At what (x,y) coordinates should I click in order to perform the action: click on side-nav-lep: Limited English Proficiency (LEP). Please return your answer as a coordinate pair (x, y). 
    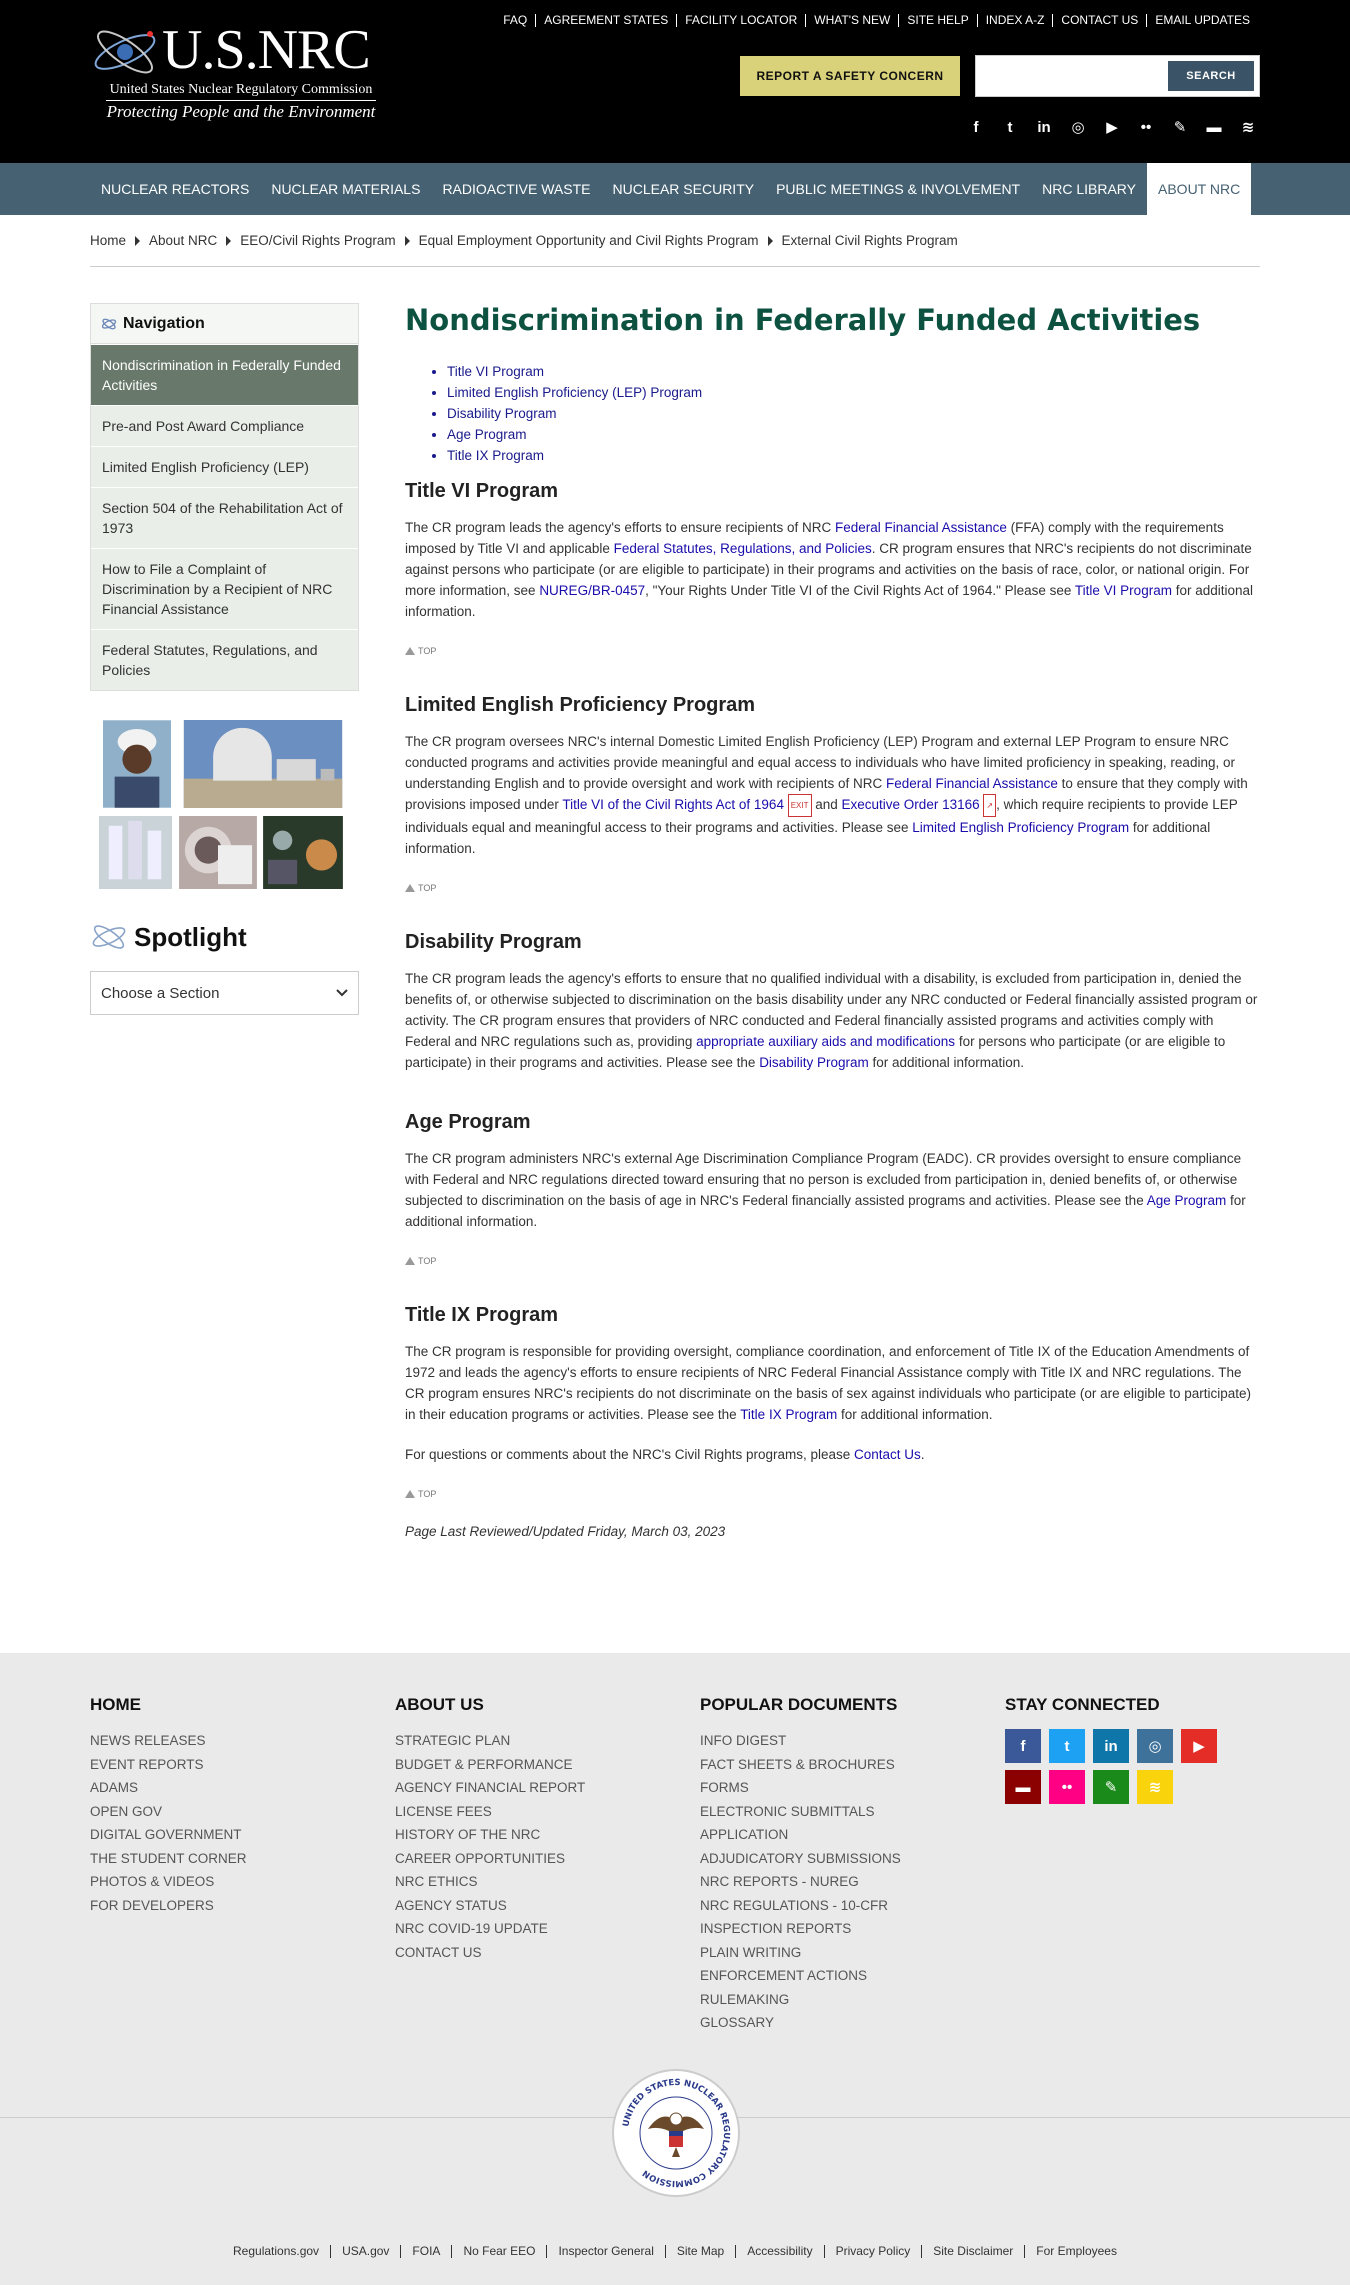
    Looking at the image, I should click on (224, 466).